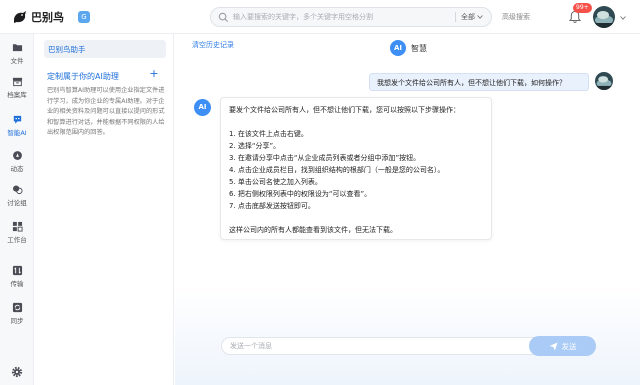  I want to click on nav-label: 动态, so click(17, 169).